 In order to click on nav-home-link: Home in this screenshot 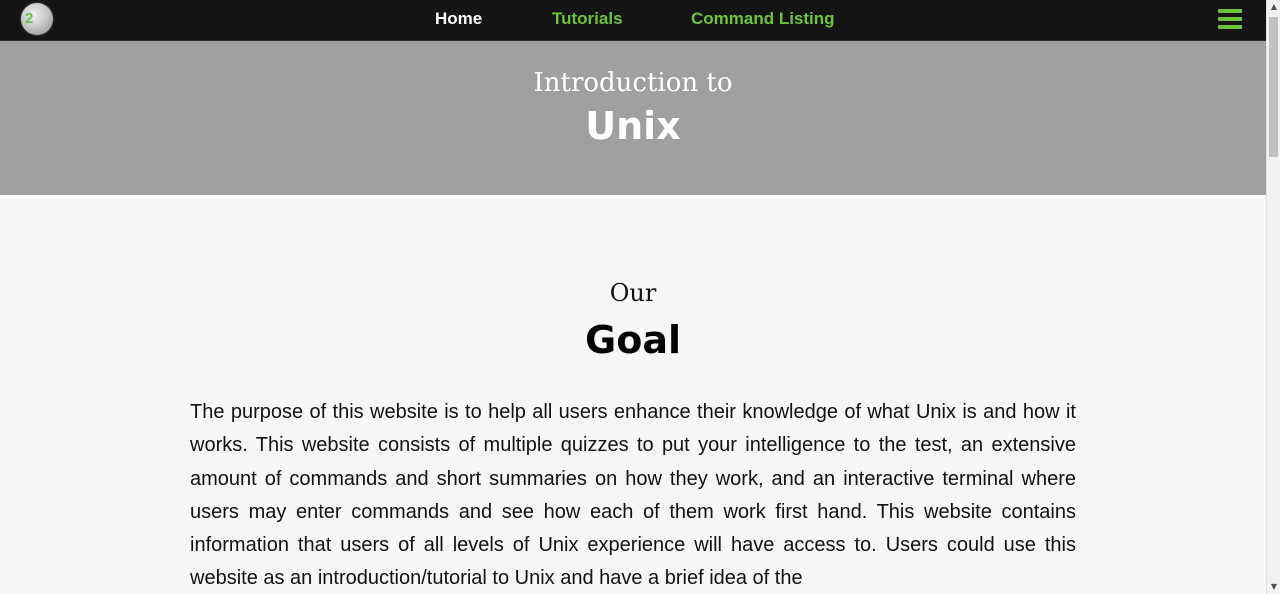, I will do `click(458, 19)`.